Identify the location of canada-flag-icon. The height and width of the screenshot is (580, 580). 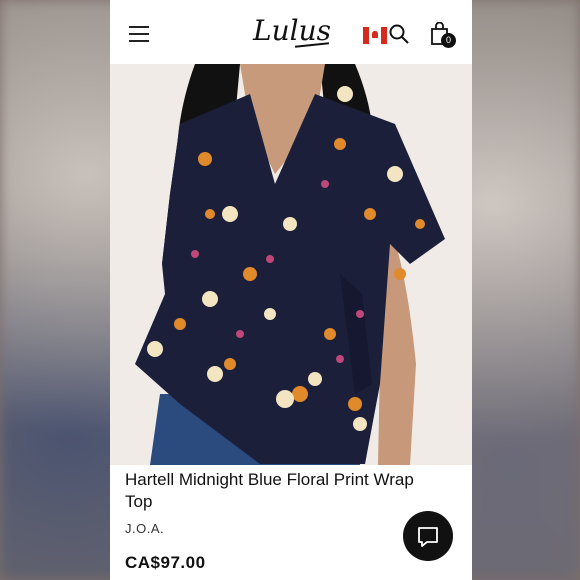
(375, 35).